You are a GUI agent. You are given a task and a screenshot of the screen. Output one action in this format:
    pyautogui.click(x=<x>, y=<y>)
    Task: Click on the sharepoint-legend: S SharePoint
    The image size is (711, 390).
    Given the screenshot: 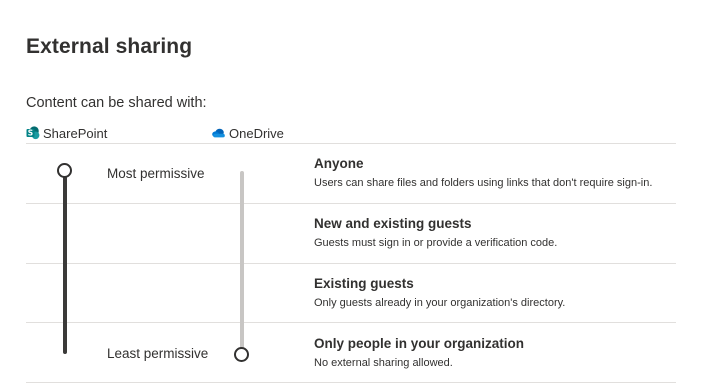 What is the action you would take?
    pyautogui.click(x=66, y=133)
    